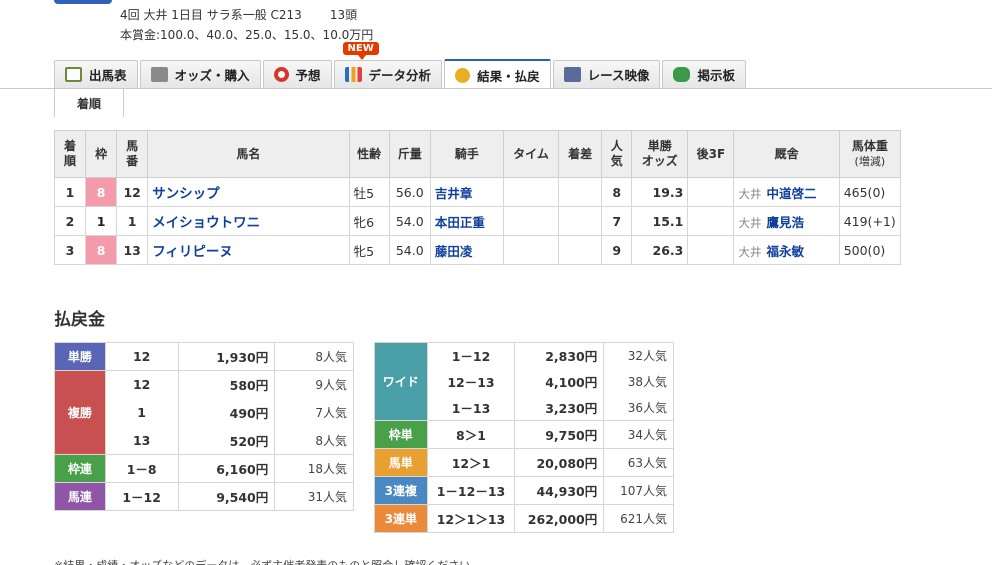 The height and width of the screenshot is (565, 992). What do you see at coordinates (785, 222) in the screenshot?
I see `trainer-link: 鷹見浩` at bounding box center [785, 222].